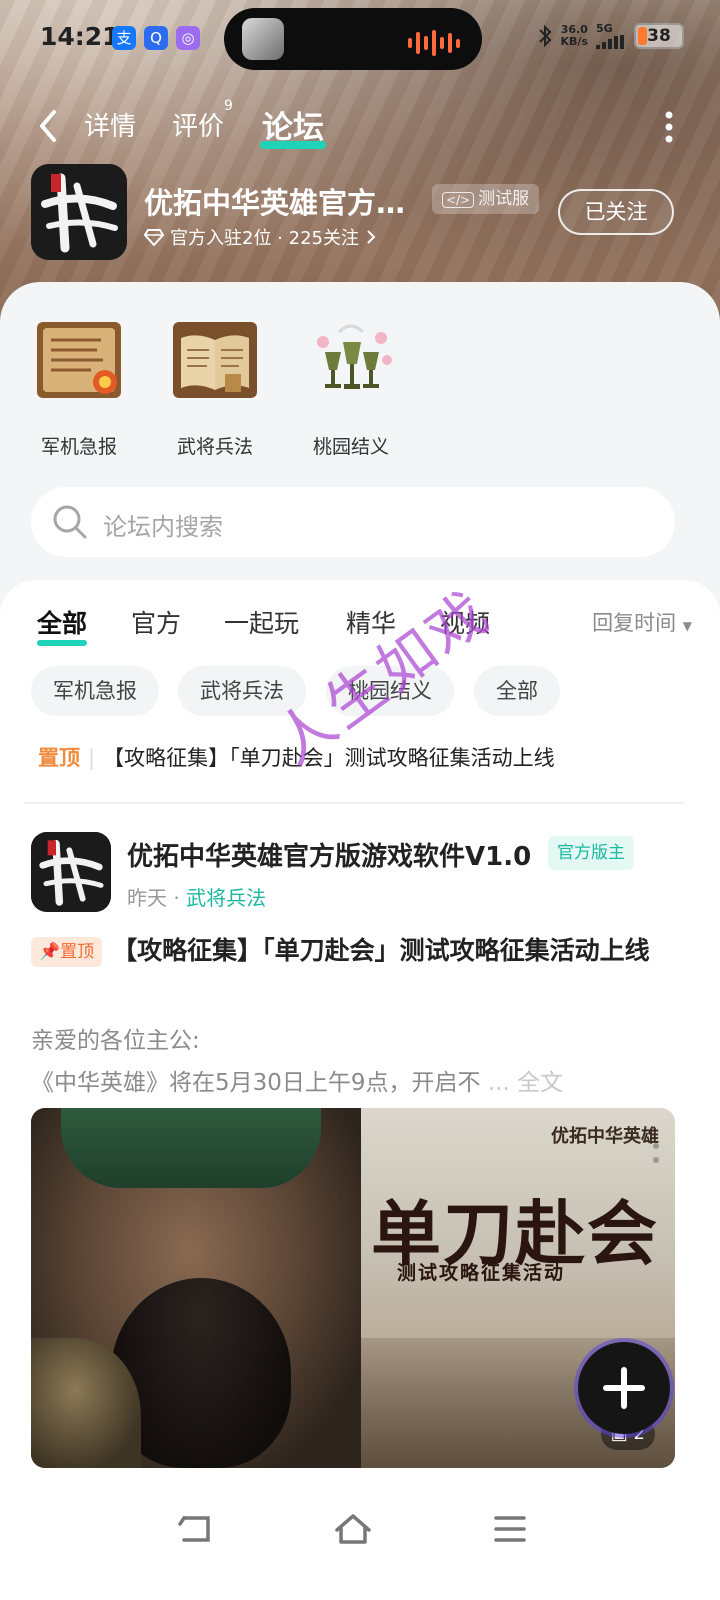  I want to click on image-game-logo: 优拓中华英雄, so click(605, 1136).